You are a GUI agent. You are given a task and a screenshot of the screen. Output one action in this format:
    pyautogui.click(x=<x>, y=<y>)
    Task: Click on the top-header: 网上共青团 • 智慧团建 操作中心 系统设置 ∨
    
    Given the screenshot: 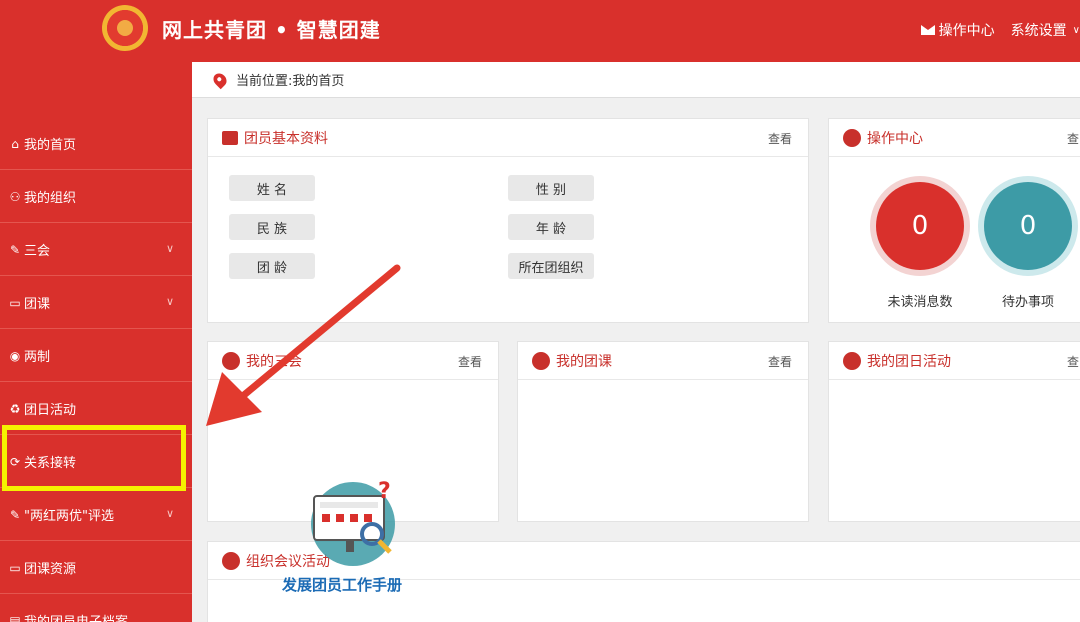 What is the action you would take?
    pyautogui.click(x=540, y=31)
    